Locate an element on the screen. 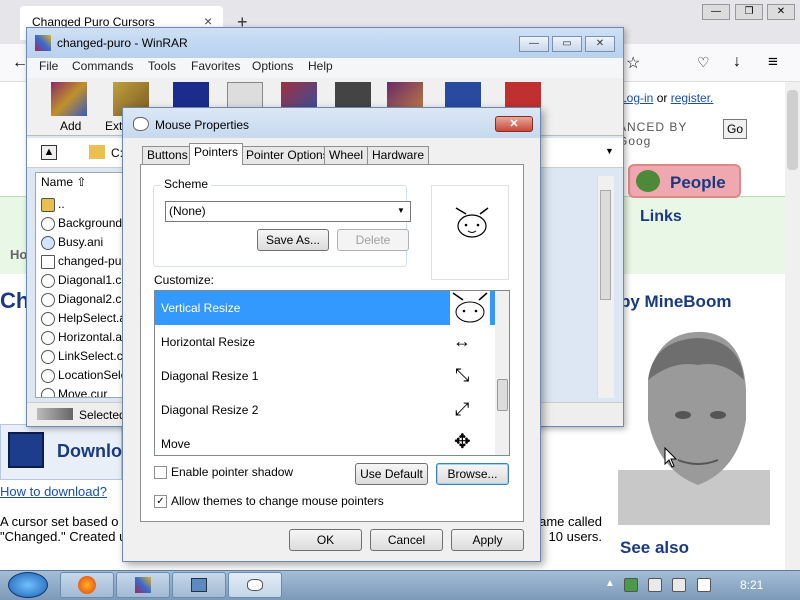 The image size is (800, 600). page-scrollbar-thumb is located at coordinates (792, 130).